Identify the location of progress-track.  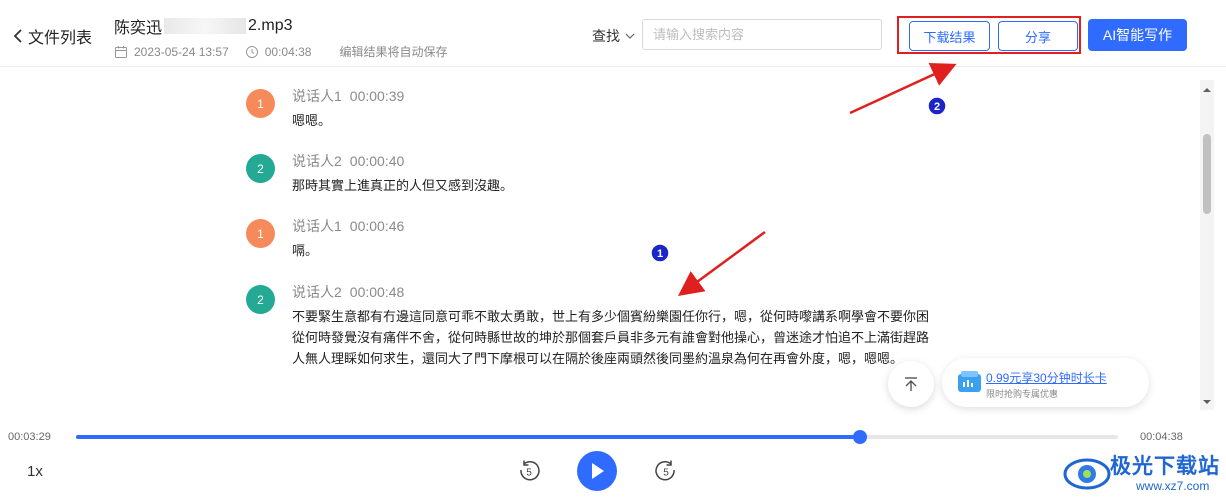
(597, 437).